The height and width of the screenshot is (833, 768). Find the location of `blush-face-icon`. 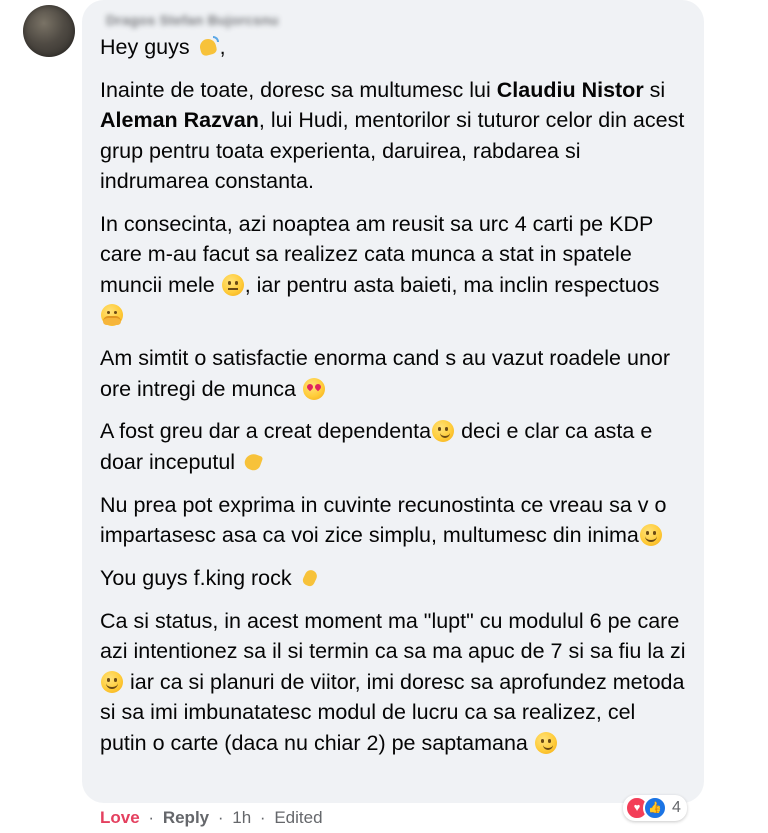

blush-face-icon is located at coordinates (650, 535).